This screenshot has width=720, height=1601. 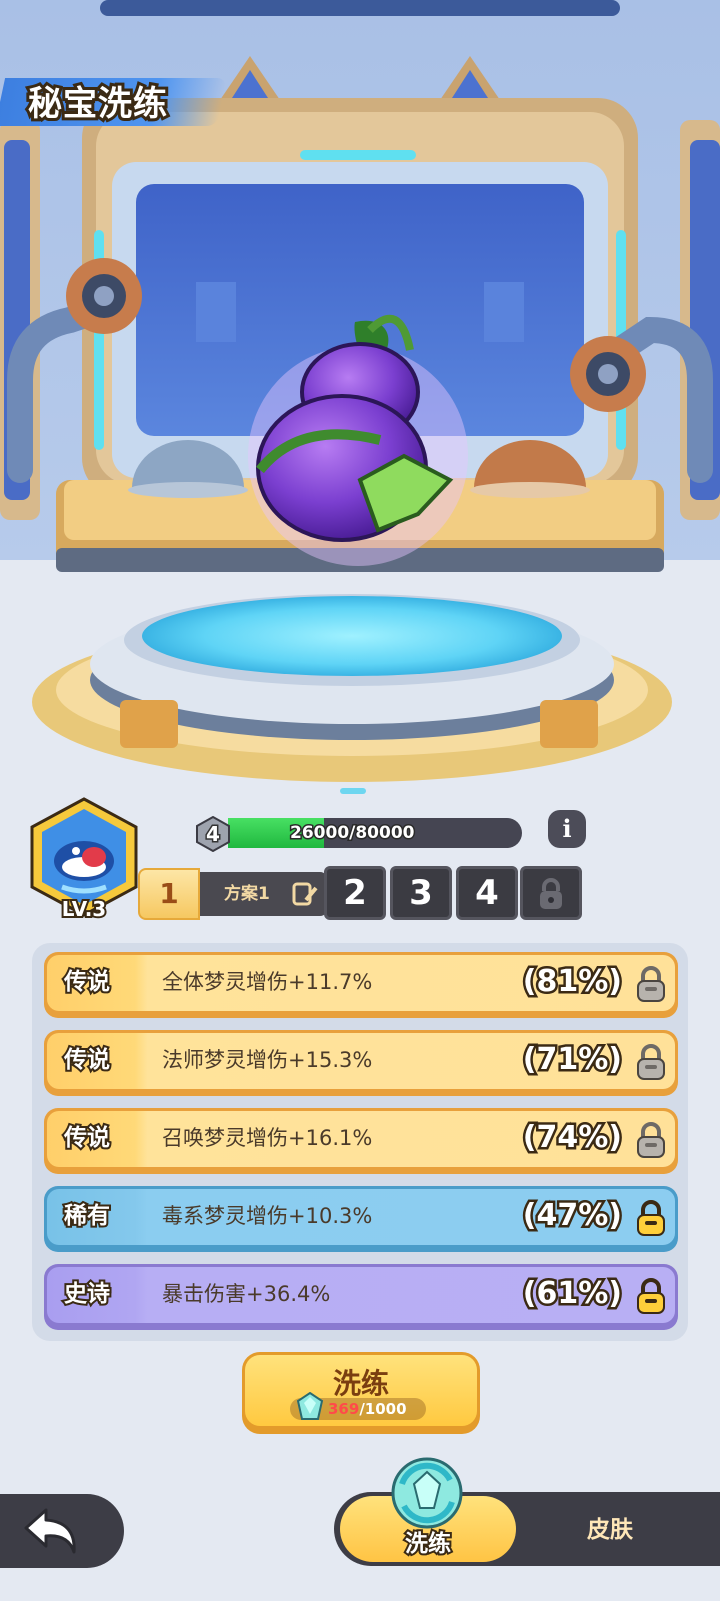 I want to click on cost-current: 369, so click(x=344, y=1409).